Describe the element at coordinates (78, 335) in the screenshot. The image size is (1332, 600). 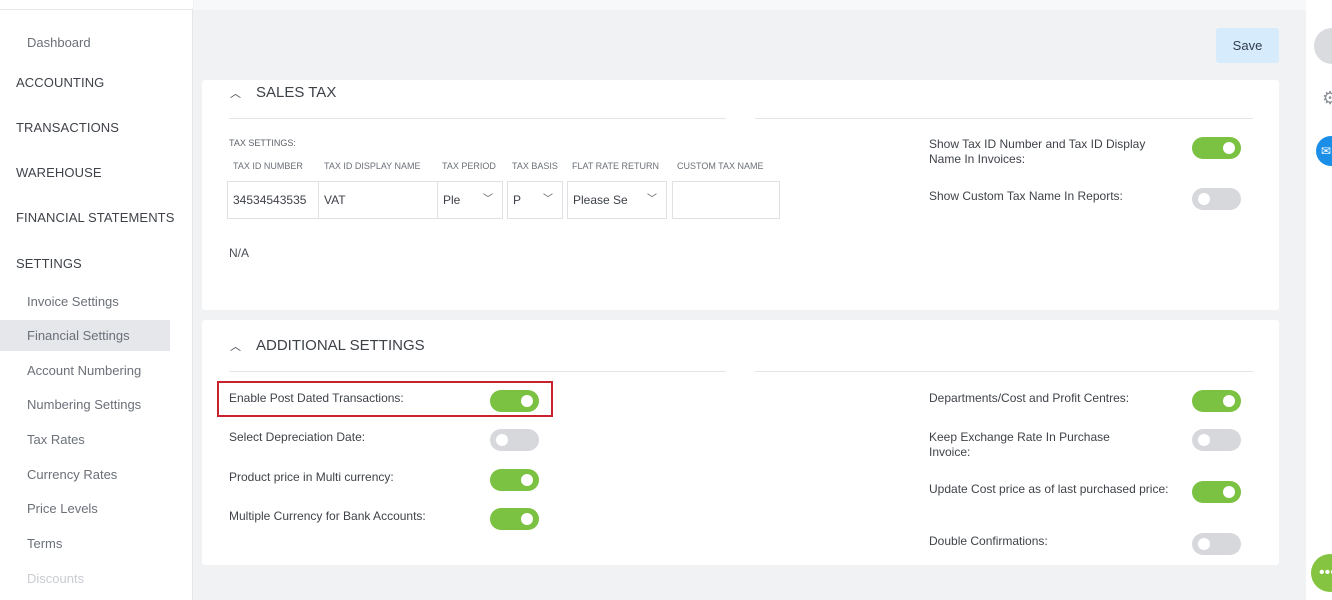
I see `sidebar-item-financial-settings: Financial Settings` at that location.